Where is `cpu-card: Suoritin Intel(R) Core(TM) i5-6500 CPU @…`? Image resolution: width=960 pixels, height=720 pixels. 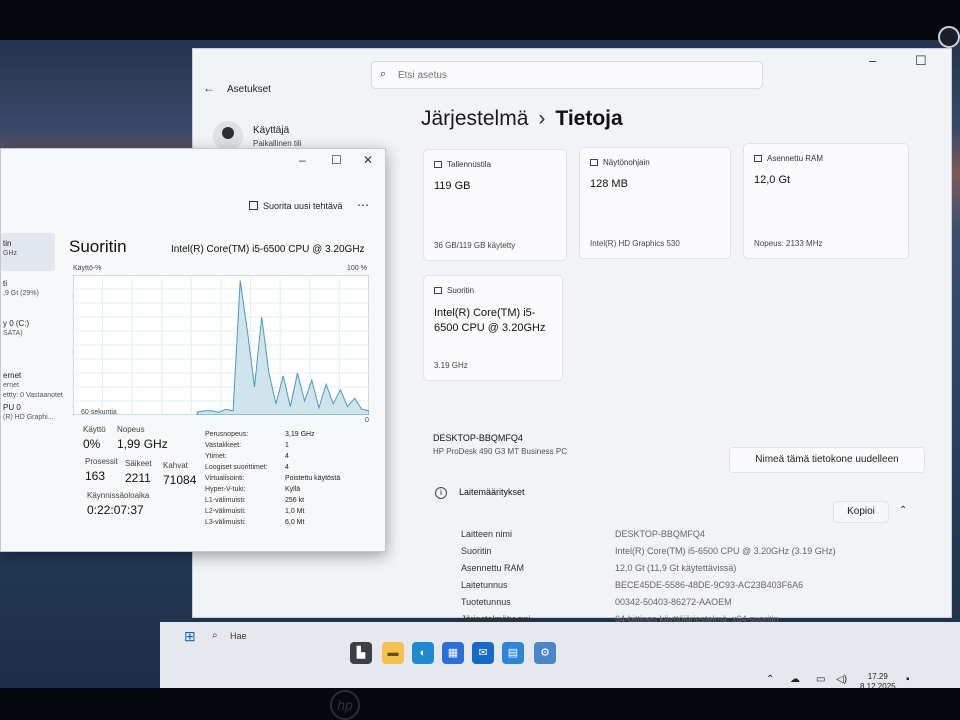 cpu-card: Suoritin Intel(R) Core(TM) i5-6500 CPU @… is located at coordinates (493, 328).